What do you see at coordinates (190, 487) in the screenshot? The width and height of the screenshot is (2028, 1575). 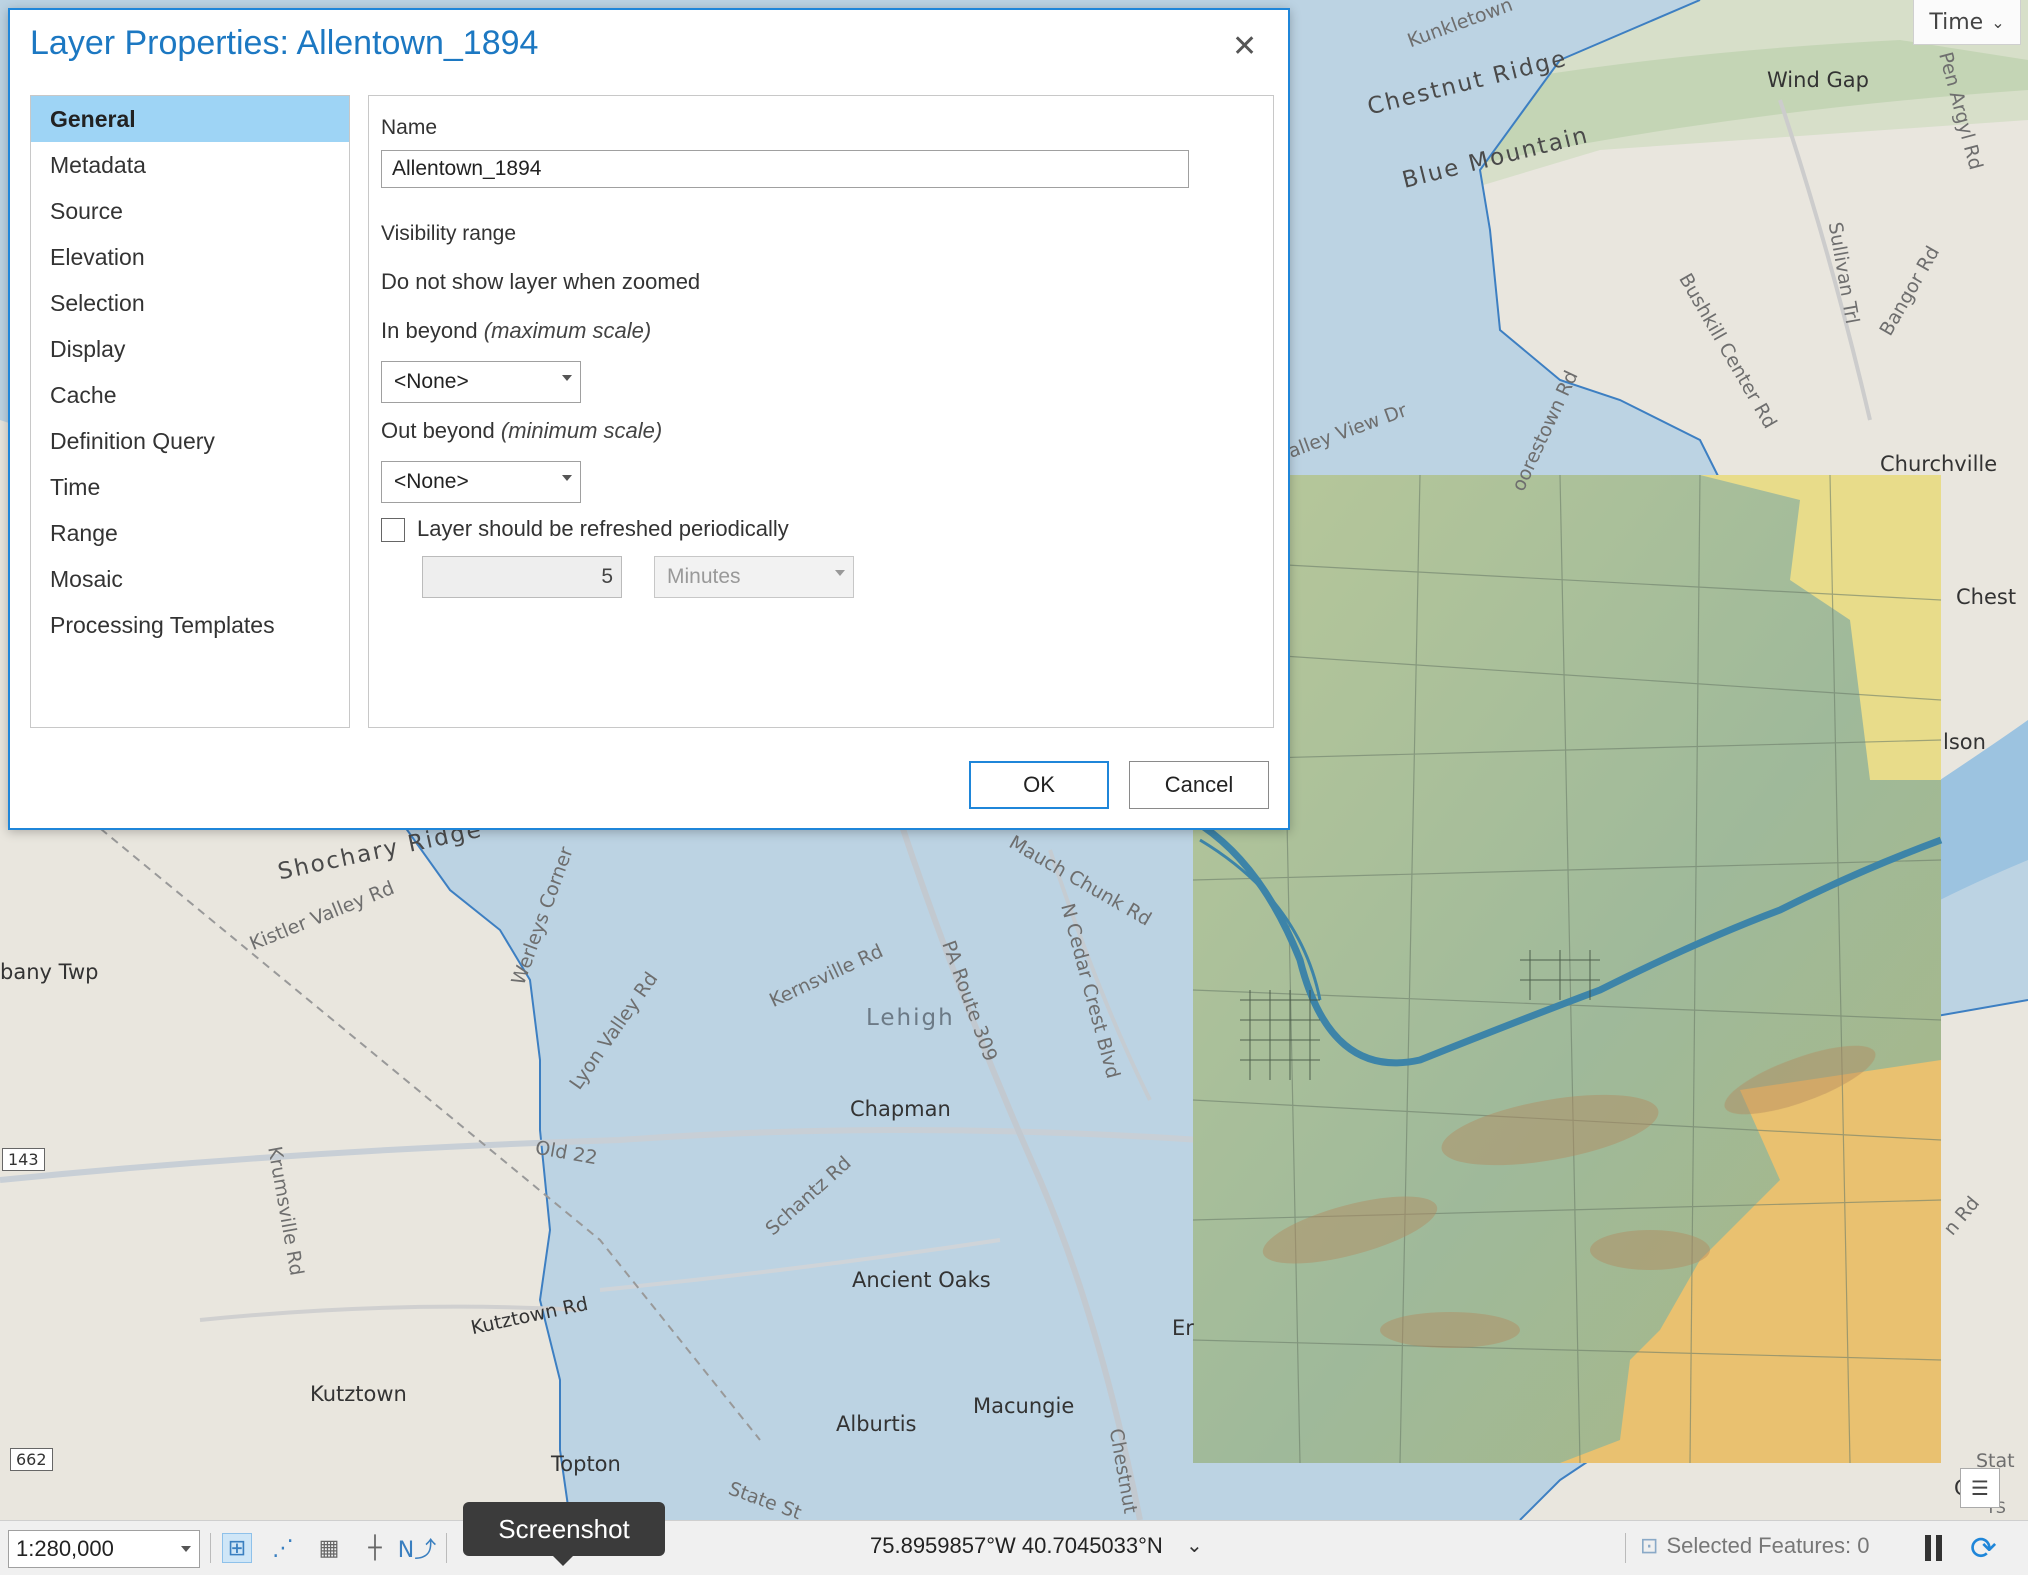 I see `nav-item-time: Time` at bounding box center [190, 487].